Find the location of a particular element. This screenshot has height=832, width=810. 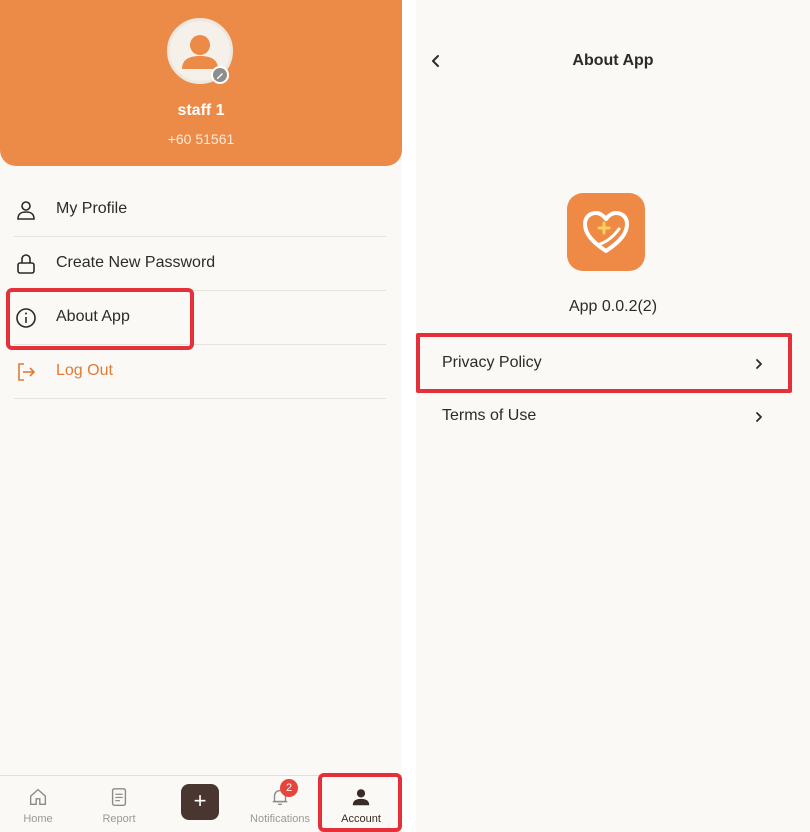

add-button: + is located at coordinates (200, 802).